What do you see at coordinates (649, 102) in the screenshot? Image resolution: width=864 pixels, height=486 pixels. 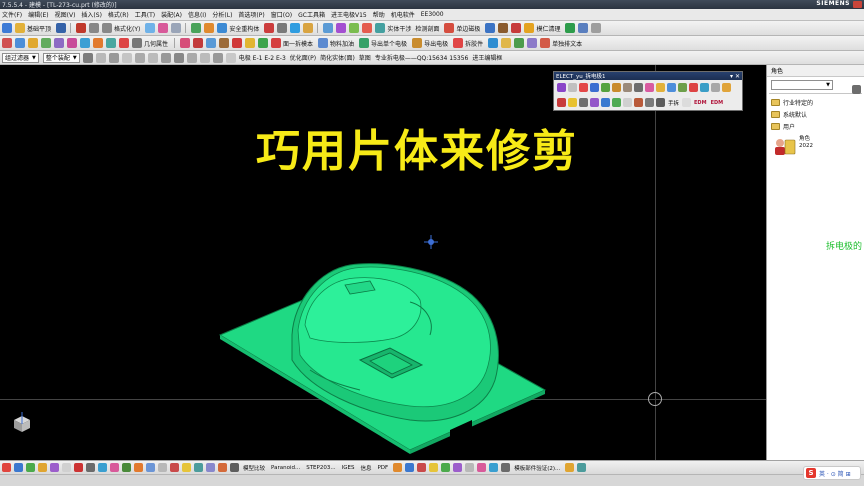 I see `electrode-dark-icon` at bounding box center [649, 102].